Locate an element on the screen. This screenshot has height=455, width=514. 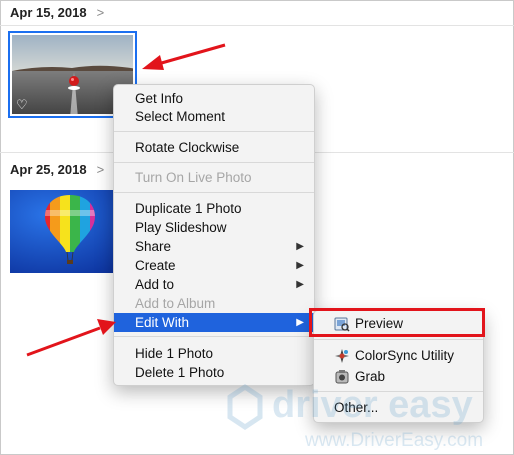
watermark-brand: driver easy is located at coordinates (372, 405).